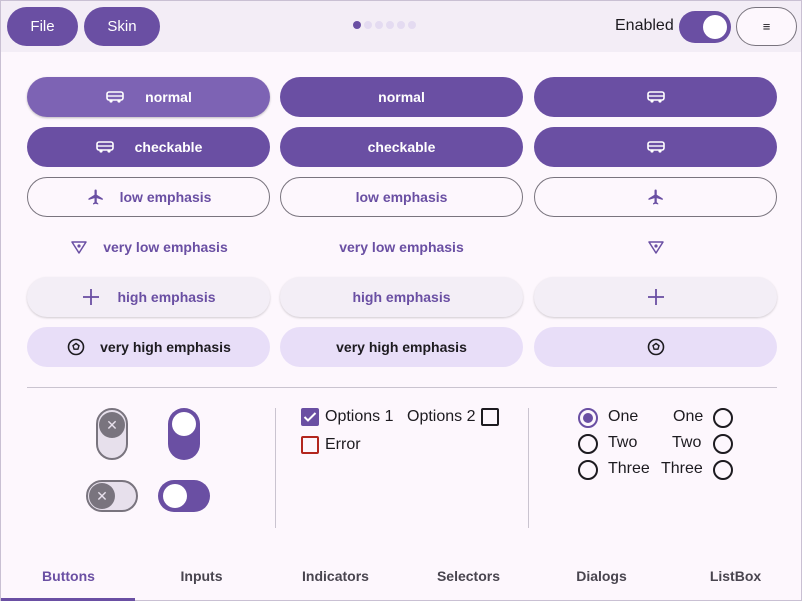 Image resolution: width=802 pixels, height=601 pixels. I want to click on checkable-button-icon, so click(655, 147).